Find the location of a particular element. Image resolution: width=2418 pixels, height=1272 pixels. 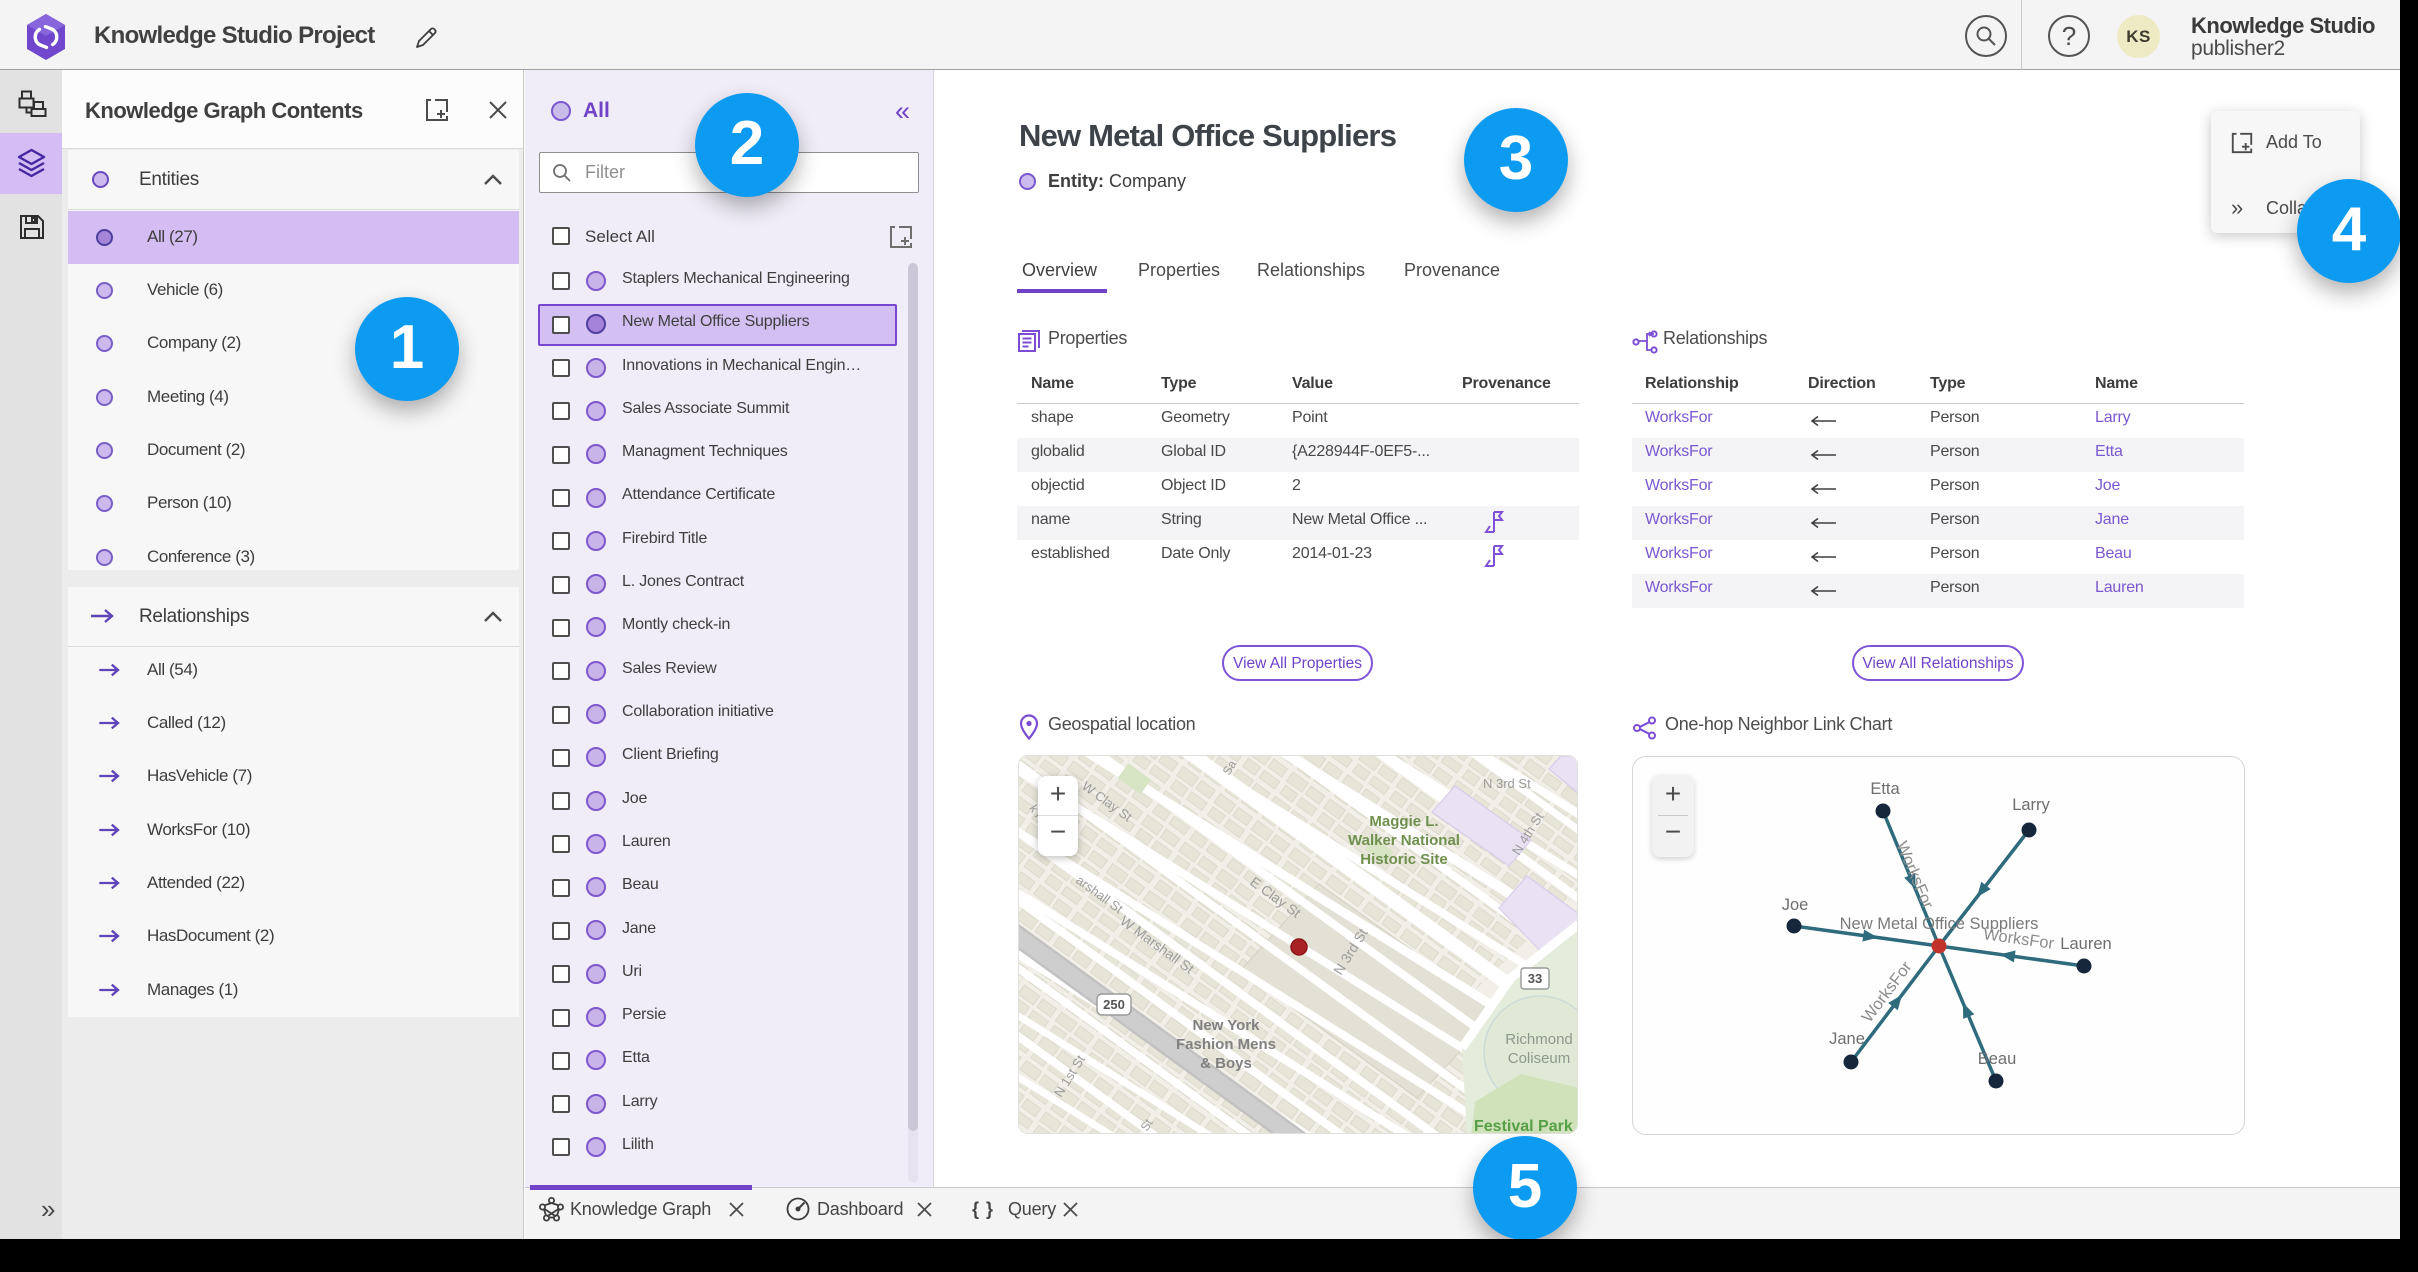

svg-text: Jane is located at coordinates (1847, 1039).